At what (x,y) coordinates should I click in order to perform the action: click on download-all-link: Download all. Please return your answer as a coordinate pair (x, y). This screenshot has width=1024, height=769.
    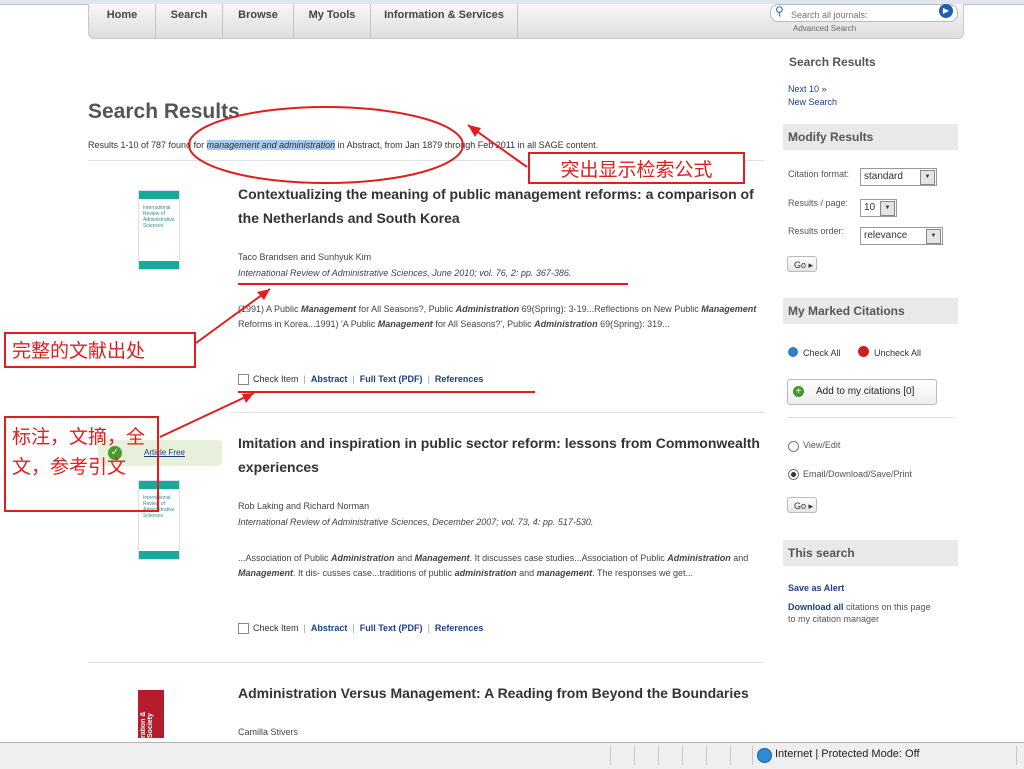
    Looking at the image, I should click on (816, 607).